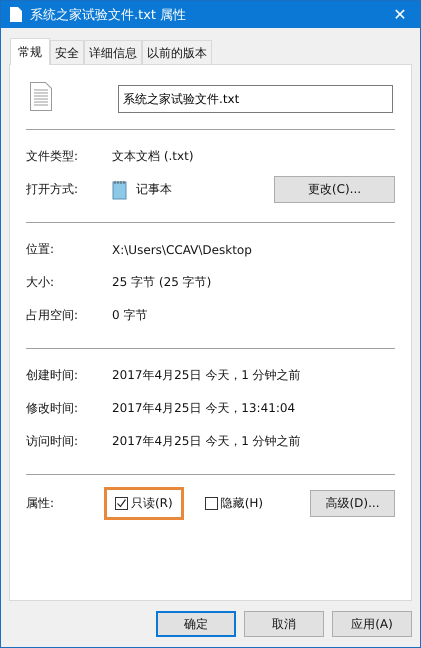 The height and width of the screenshot is (648, 421). Describe the element at coordinates (204, 408) in the screenshot. I see `field-value: 2017年4月25日 今天，13:41:04` at that location.